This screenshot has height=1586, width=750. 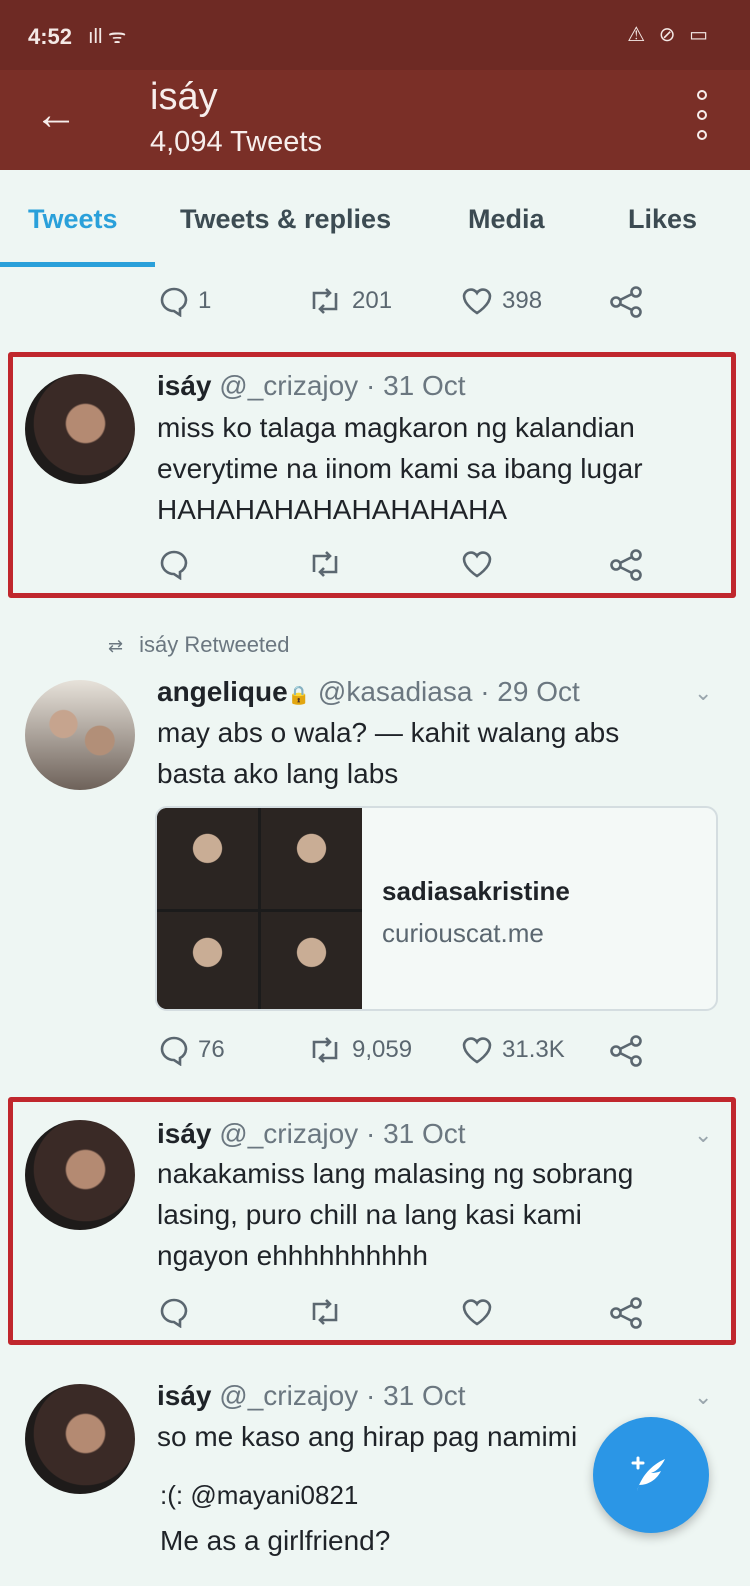 I want to click on tweet-line: so me kaso ang hirap pag namimi, so click(x=367, y=1436).